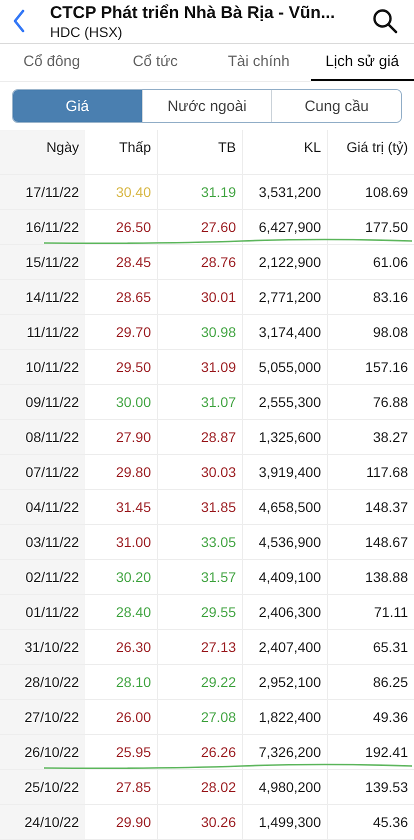 The height and width of the screenshot is (840, 414). What do you see at coordinates (200, 542) in the screenshot?
I see `table-cell: 33.05` at bounding box center [200, 542].